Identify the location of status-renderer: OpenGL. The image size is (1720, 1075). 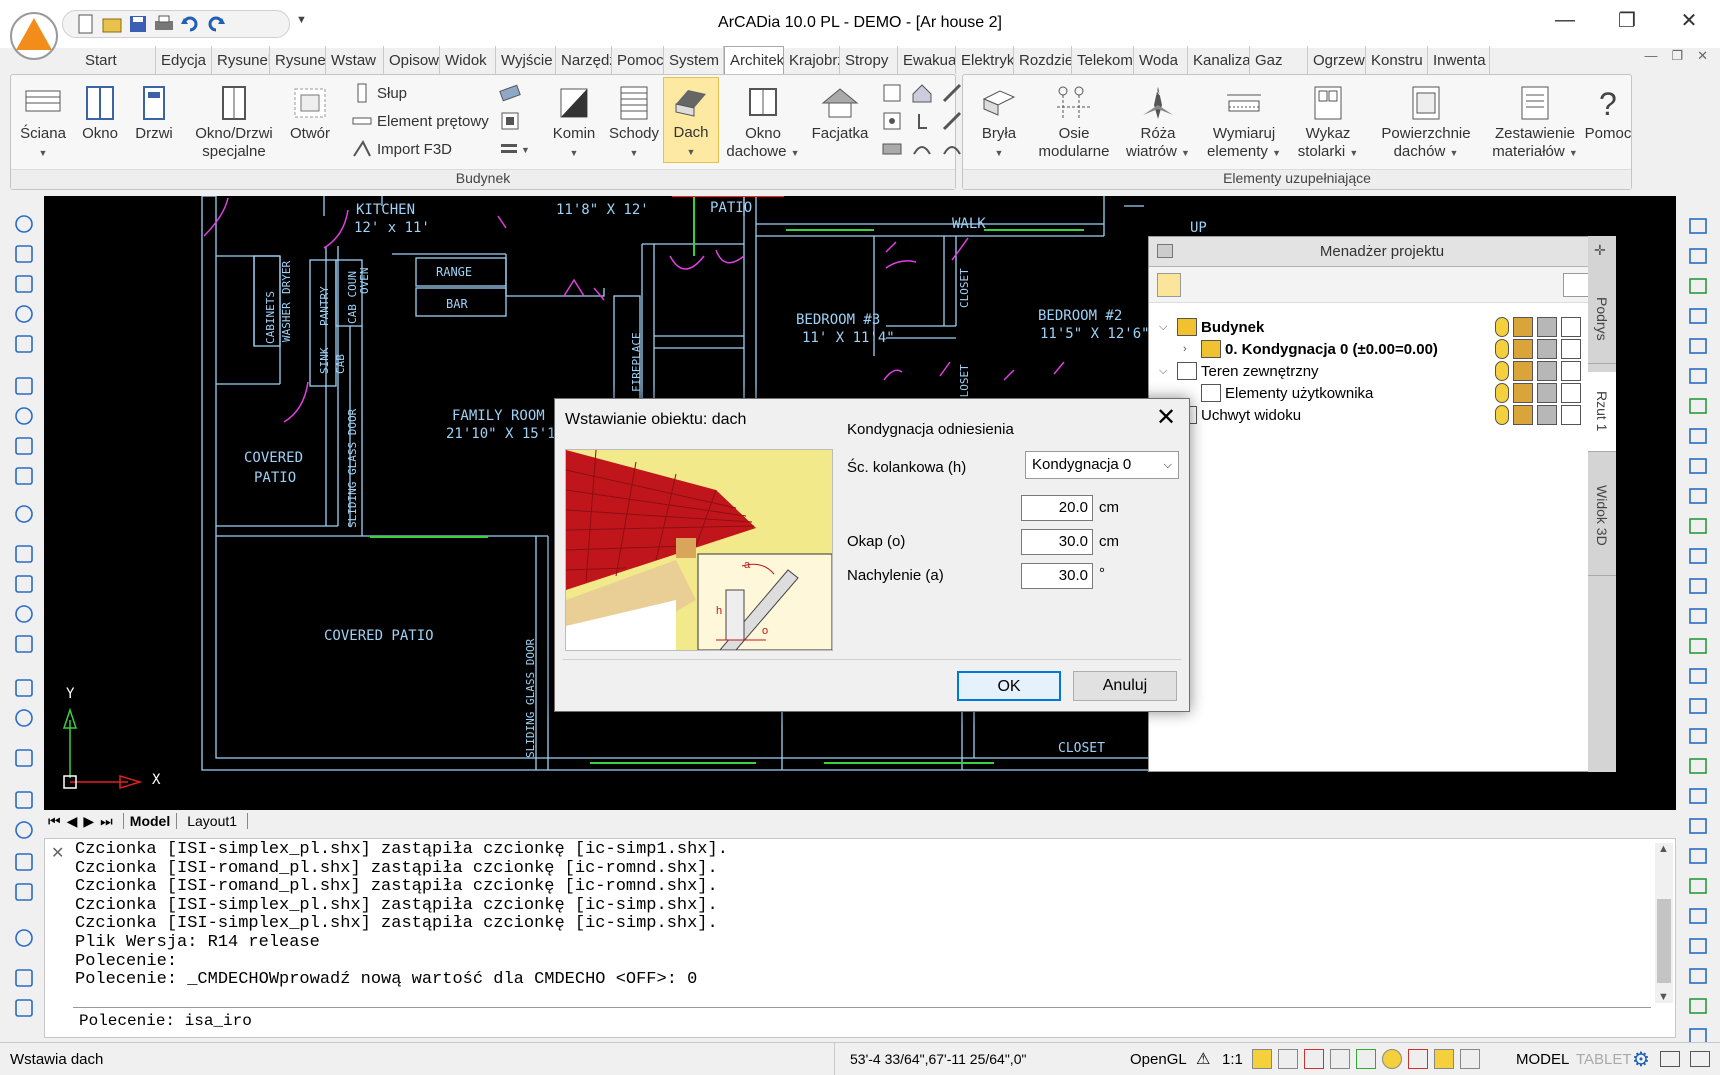
(1158, 1059).